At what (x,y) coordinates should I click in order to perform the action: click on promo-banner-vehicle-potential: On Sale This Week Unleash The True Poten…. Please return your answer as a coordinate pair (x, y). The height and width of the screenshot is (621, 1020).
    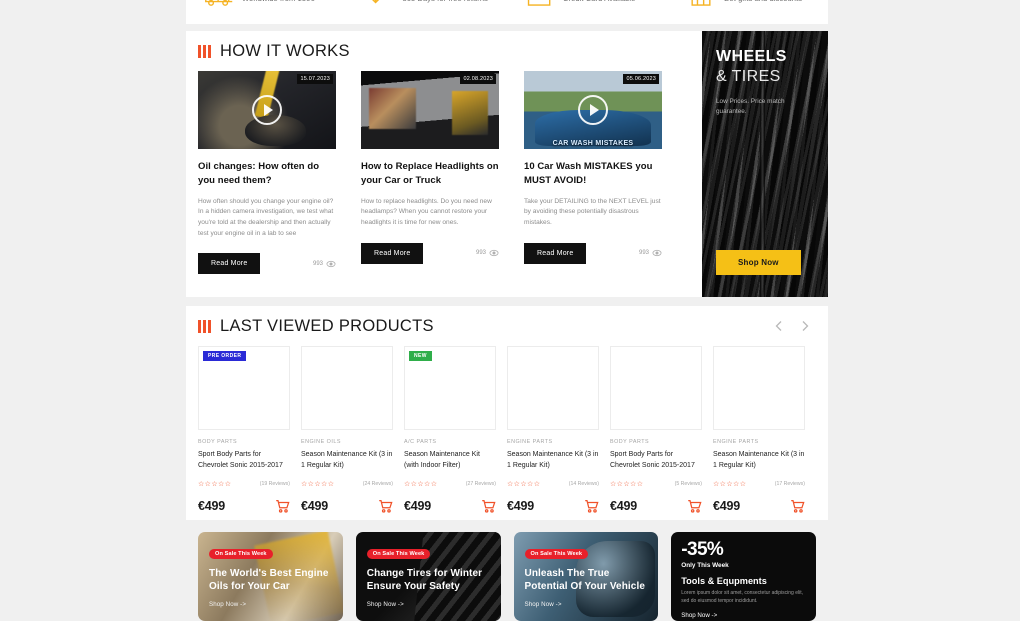
    Looking at the image, I should click on (586, 576).